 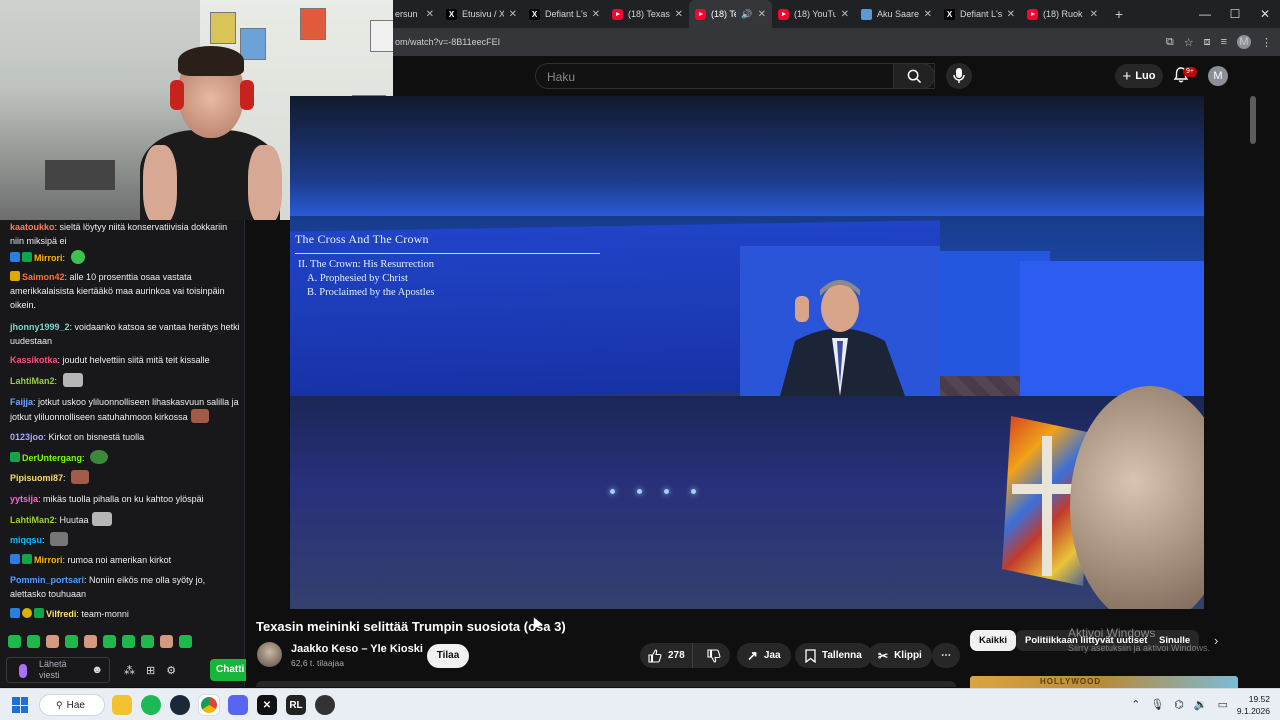 I want to click on frog-emote-icon, so click(x=77, y=257).